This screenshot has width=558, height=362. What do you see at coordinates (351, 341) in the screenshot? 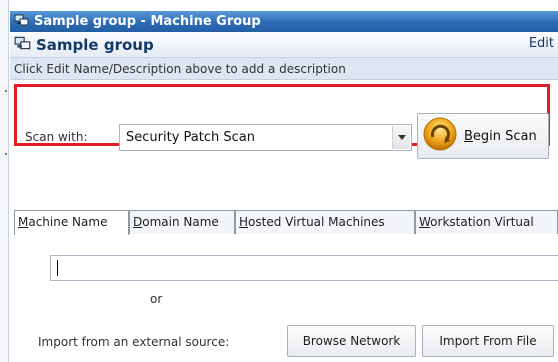
I see `browse-network-button: Browse Network` at bounding box center [351, 341].